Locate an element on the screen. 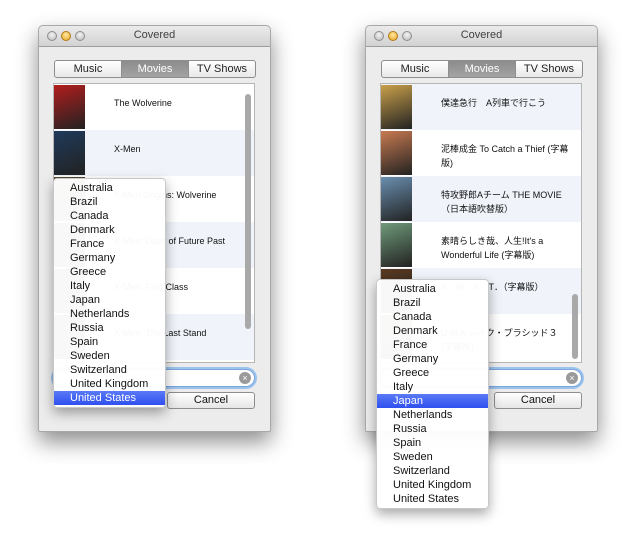 The height and width of the screenshot is (540, 640). list-item: 特攻野郎Aチーム THE MOVIE（日本語吹替版） is located at coordinates (481, 199).